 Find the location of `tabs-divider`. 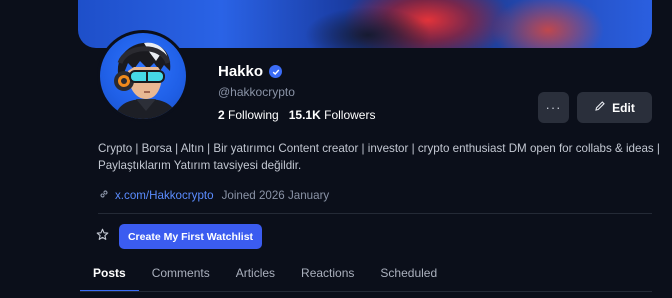

tabs-divider is located at coordinates (366, 291).